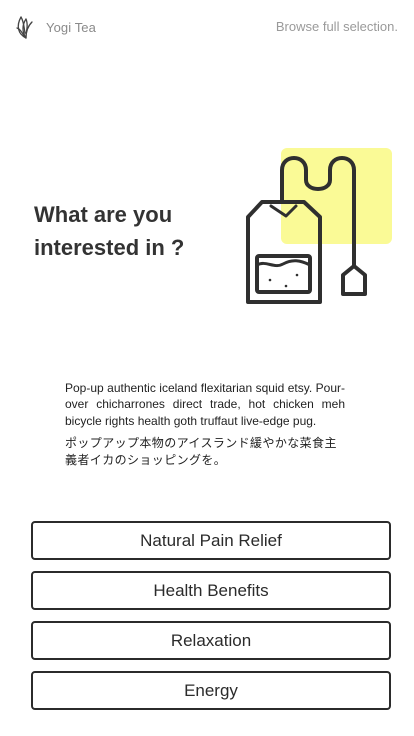 This screenshot has width=414, height=736. What do you see at coordinates (211, 590) in the screenshot?
I see `option-health-benefits-button: Health Benefits` at bounding box center [211, 590].